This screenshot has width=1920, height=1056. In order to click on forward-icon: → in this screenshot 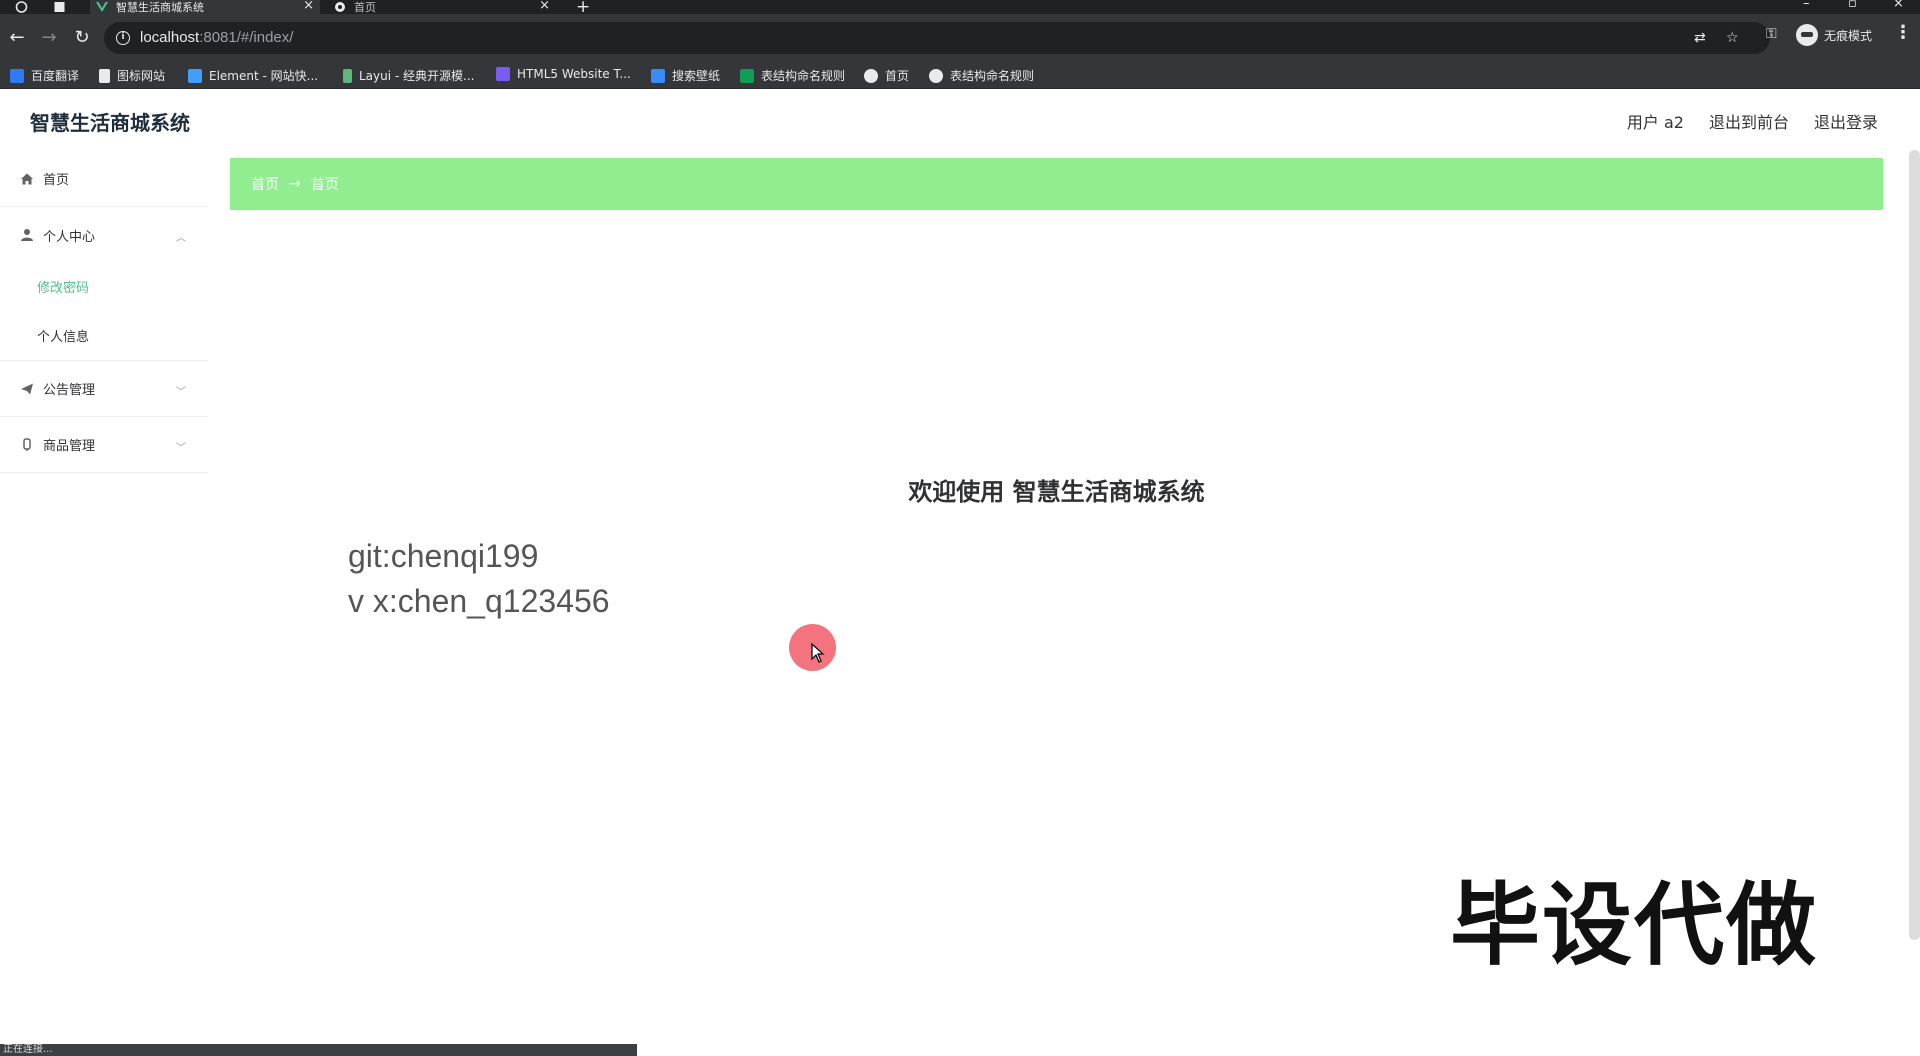, I will do `click(49, 38)`.